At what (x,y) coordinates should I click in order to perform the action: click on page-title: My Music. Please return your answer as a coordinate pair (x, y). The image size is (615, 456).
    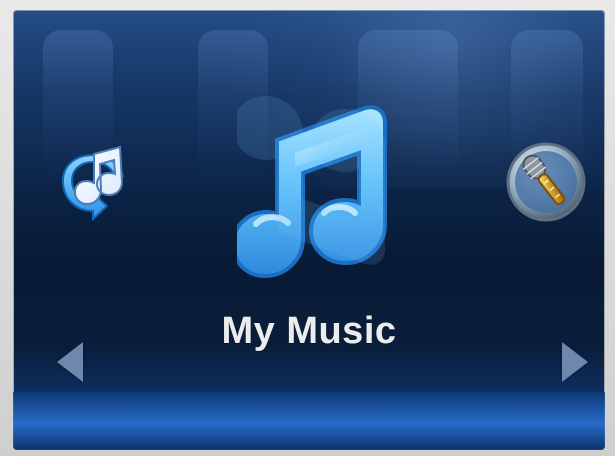
    Looking at the image, I should click on (309, 331).